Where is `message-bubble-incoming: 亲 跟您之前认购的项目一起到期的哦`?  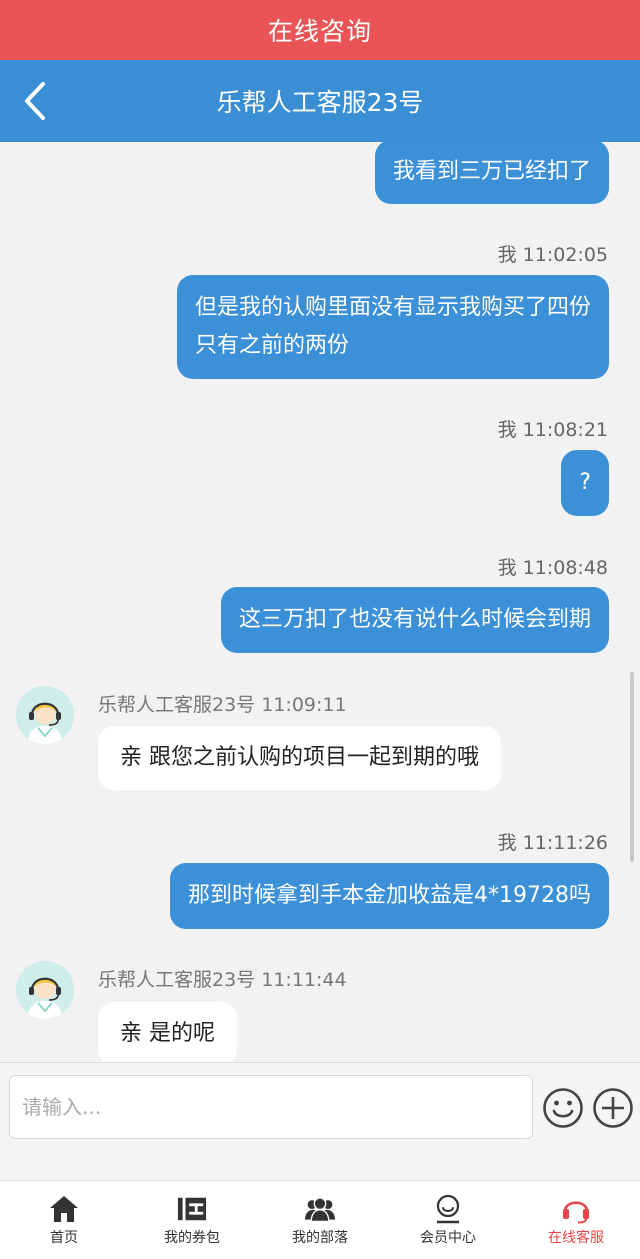 message-bubble-incoming: 亲 跟您之前认购的项目一起到期的哦 is located at coordinates (299, 758).